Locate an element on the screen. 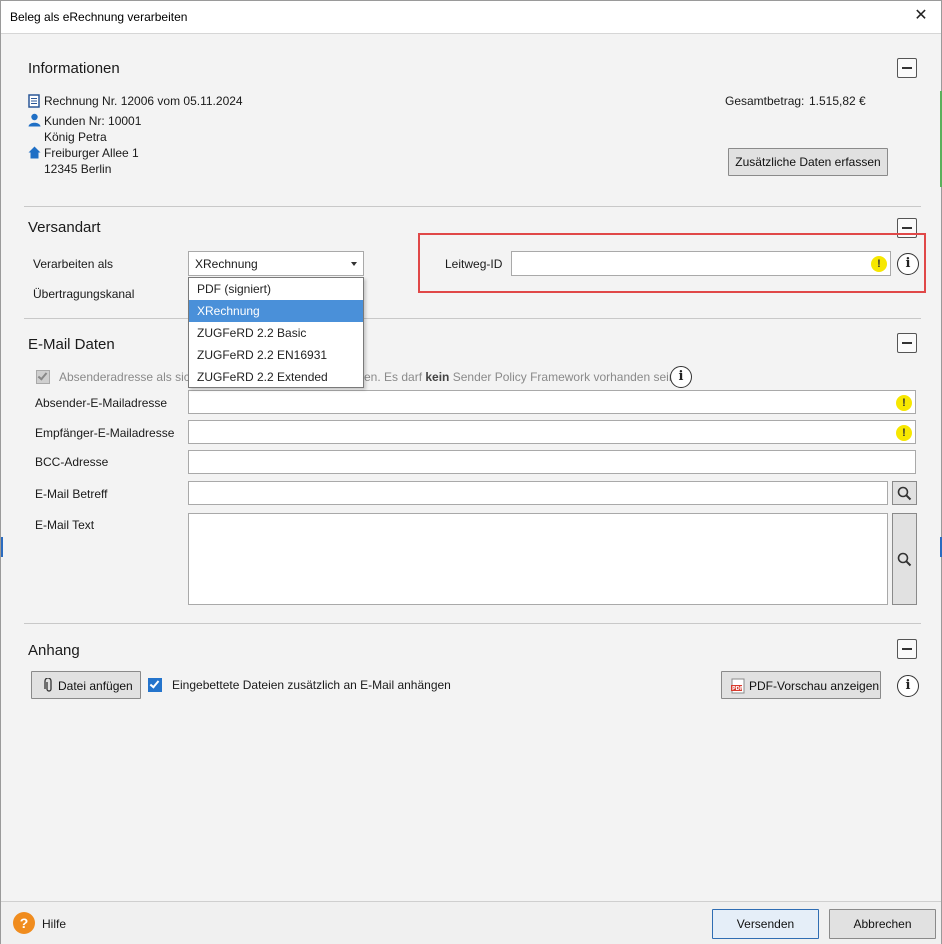  subject-label: E-Mail Betreff is located at coordinates (71, 494).